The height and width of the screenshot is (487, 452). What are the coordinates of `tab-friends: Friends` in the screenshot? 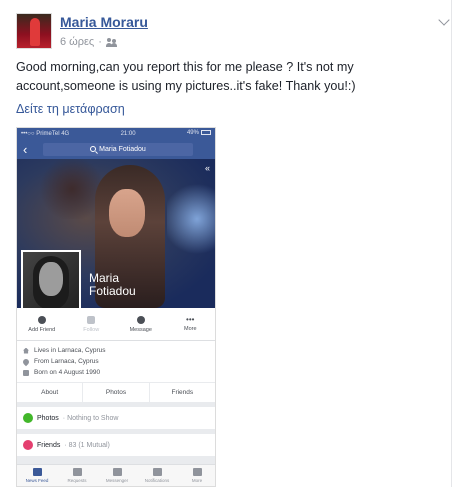 It's located at (182, 392).